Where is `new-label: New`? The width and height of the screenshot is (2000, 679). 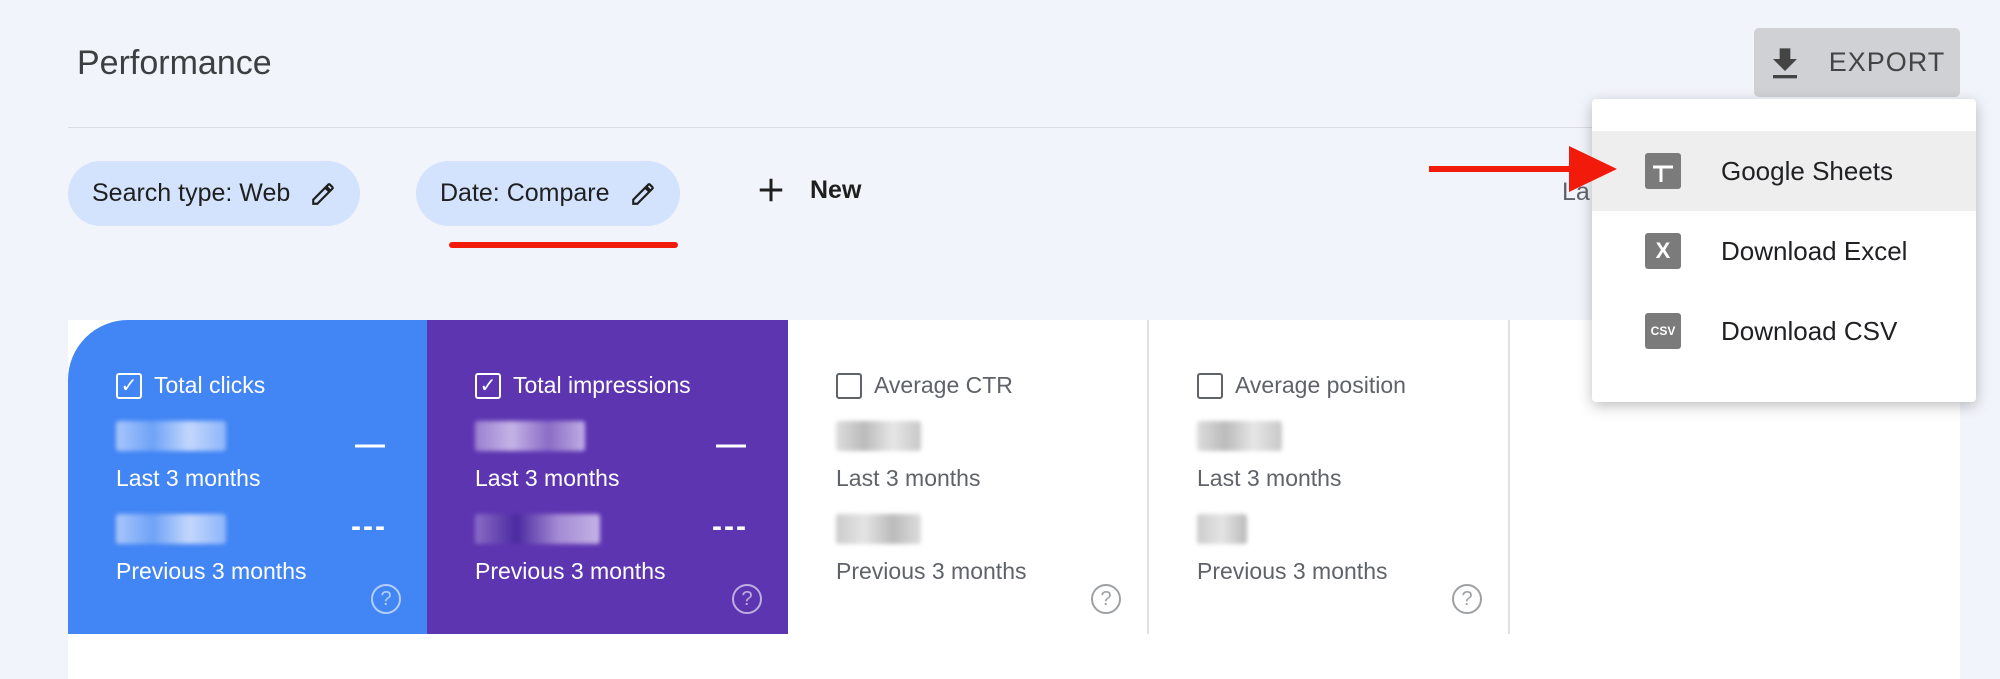
new-label: New is located at coordinates (836, 189).